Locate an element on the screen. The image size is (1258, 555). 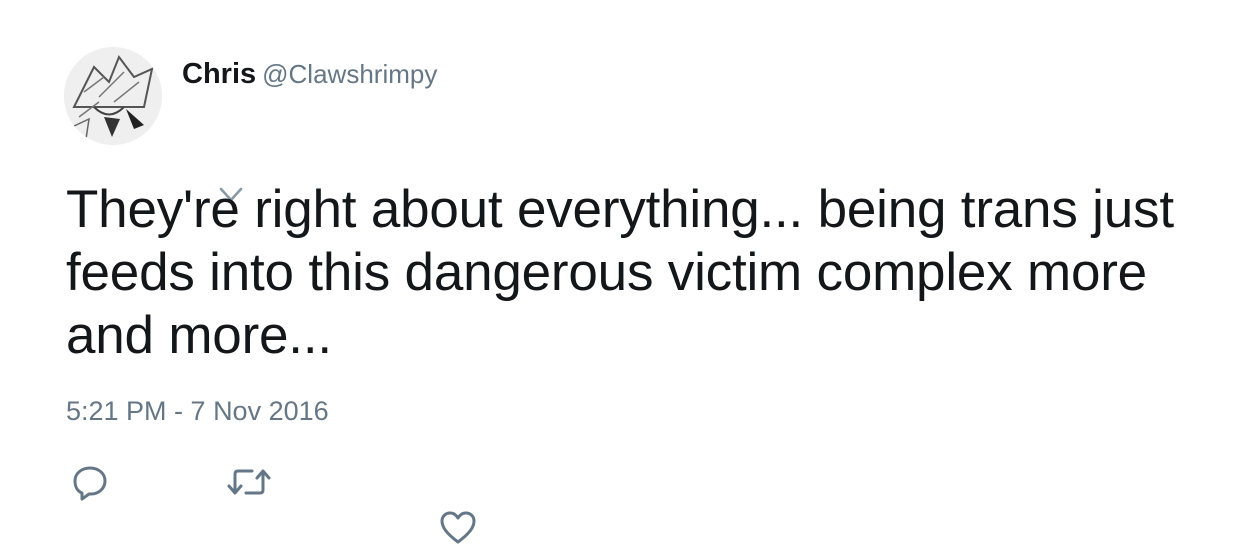
tweet-author: Chris @Clawshrimpy is located at coordinates (309, 74).